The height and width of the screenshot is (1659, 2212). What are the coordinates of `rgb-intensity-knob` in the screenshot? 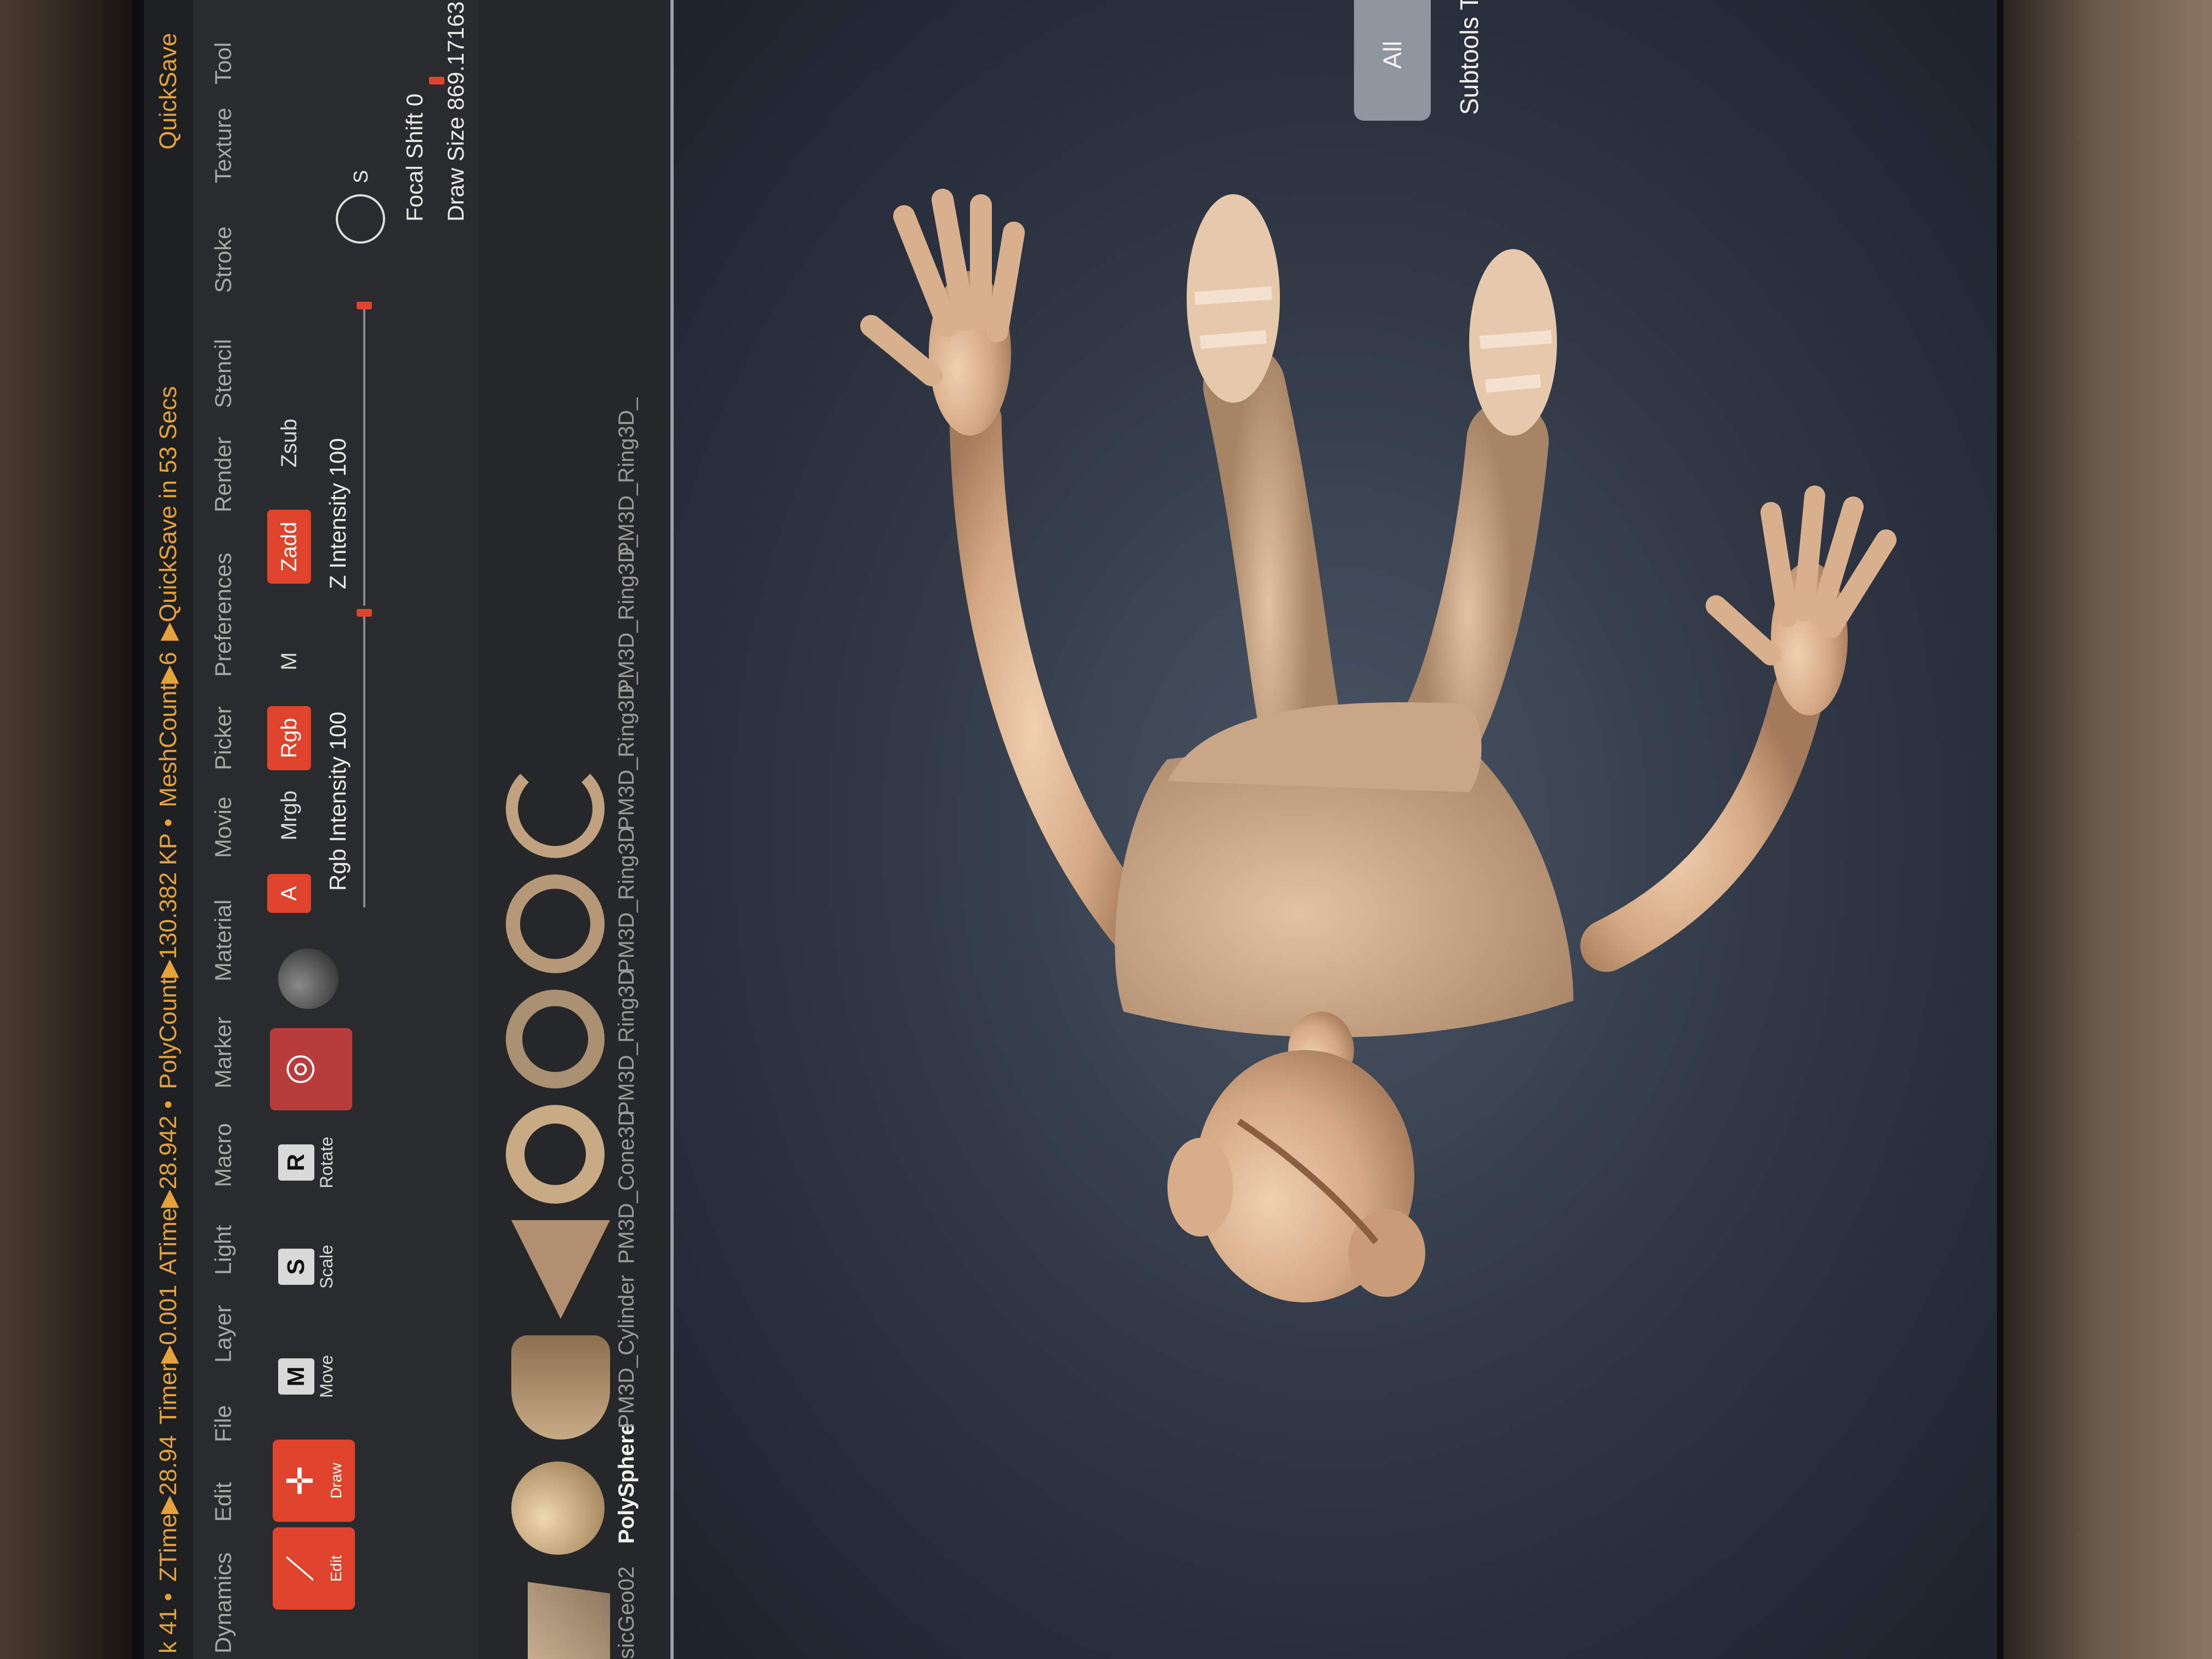 It's located at (364, 613).